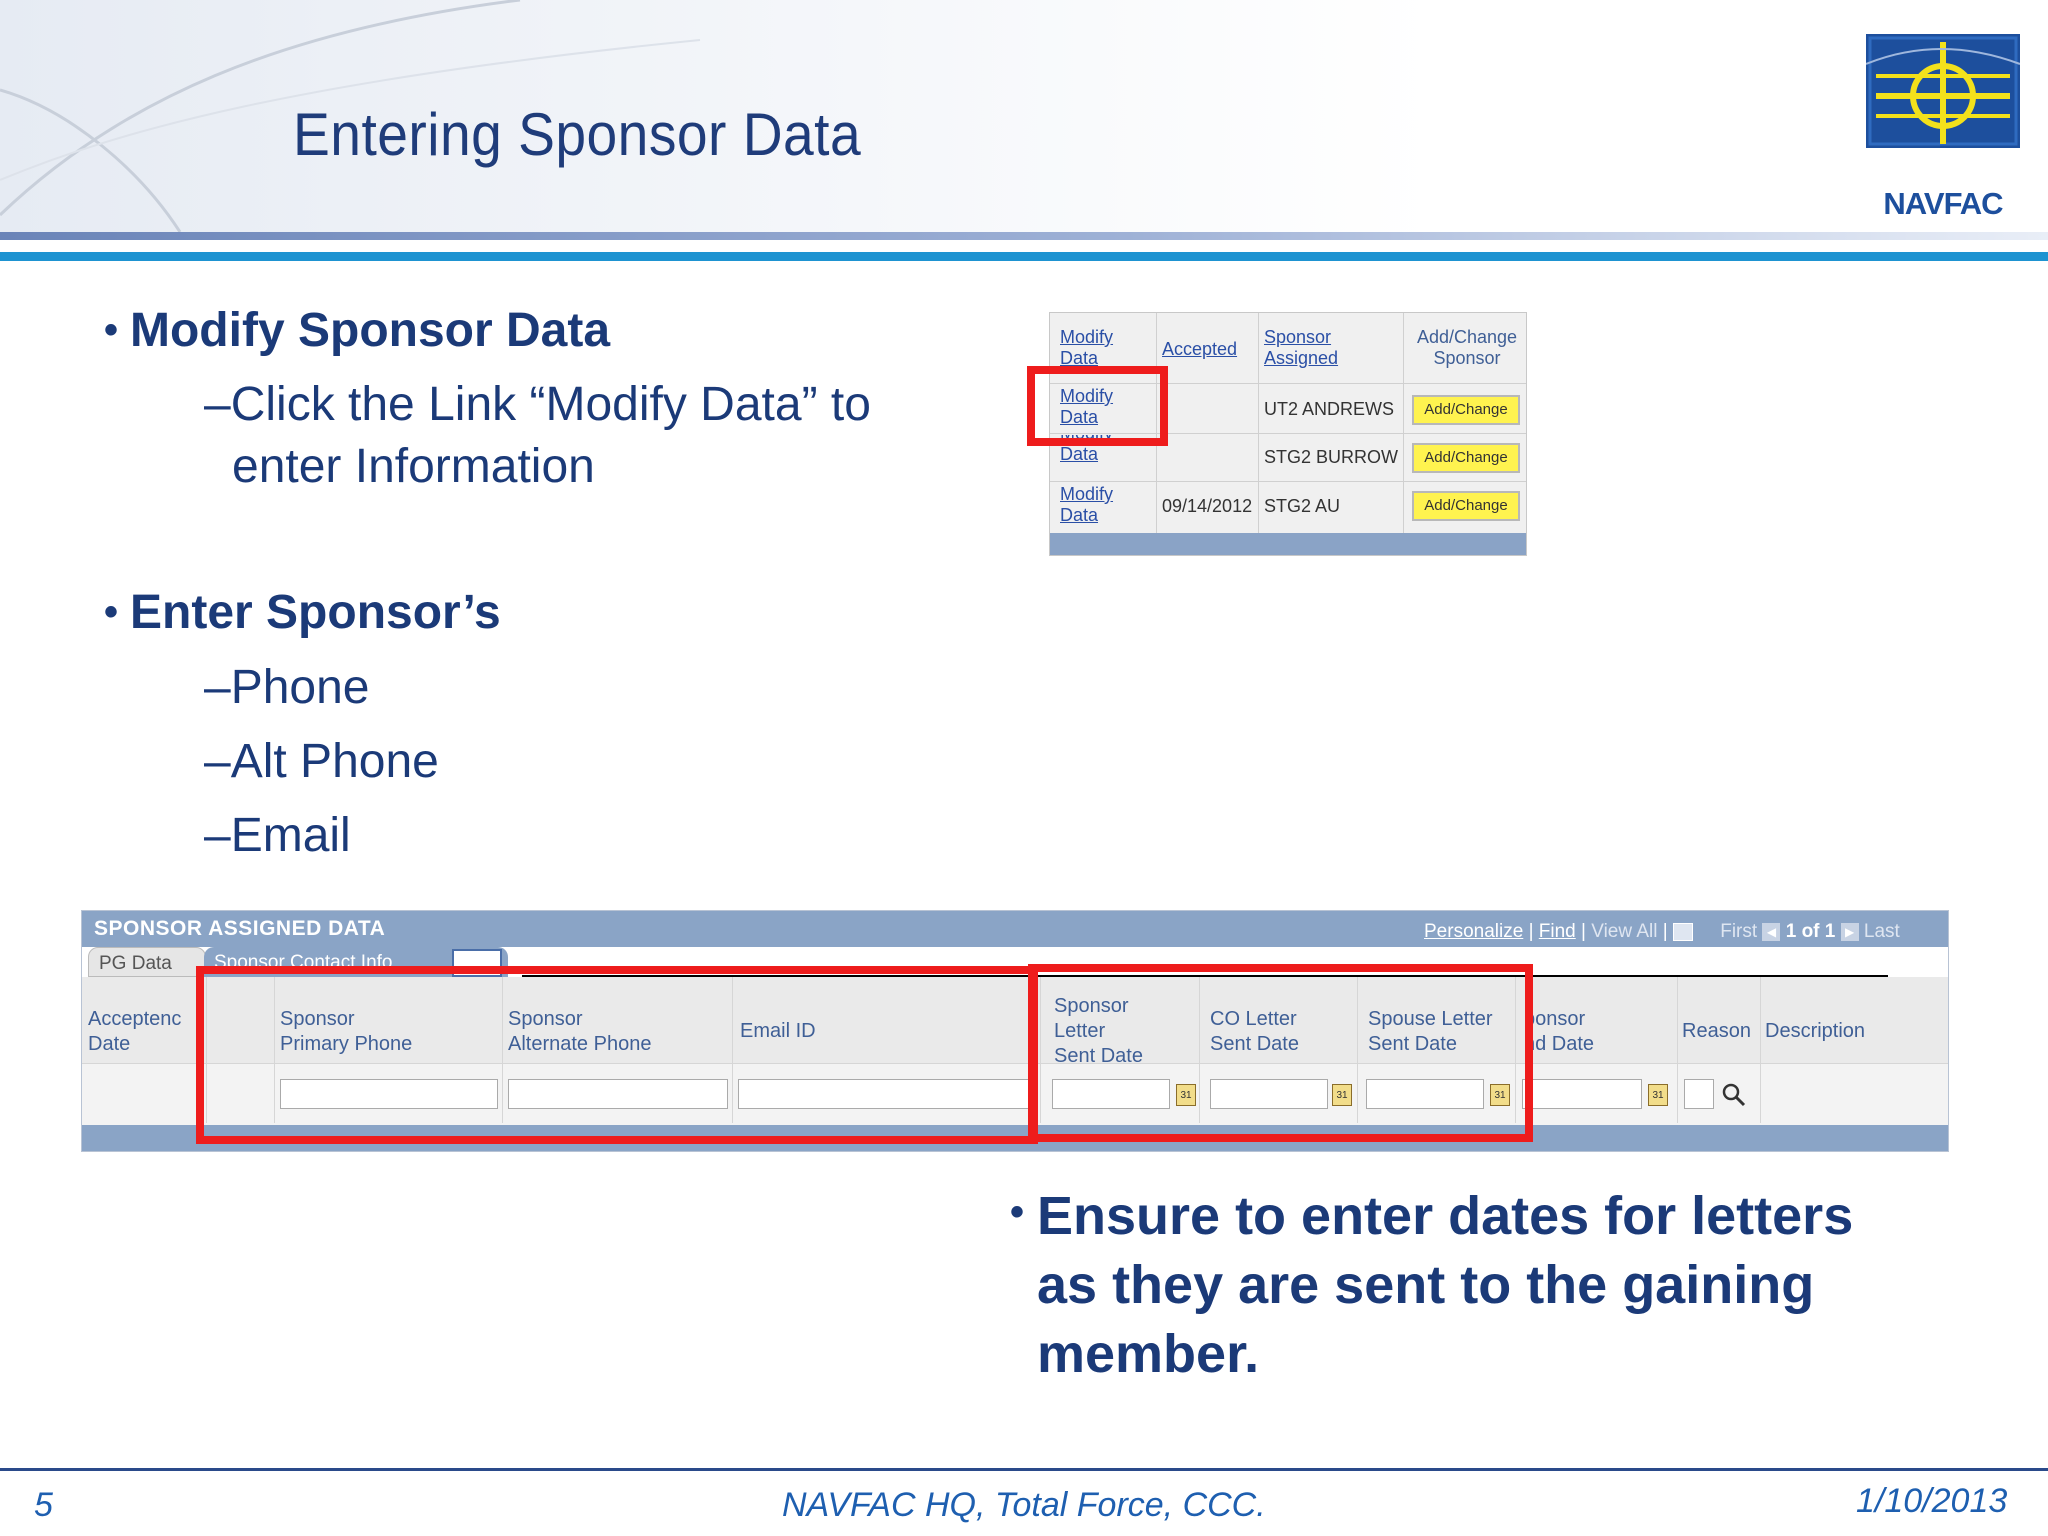  Describe the element at coordinates (1849, 931) in the screenshot. I see `next-arrow-icon: ▶` at that location.